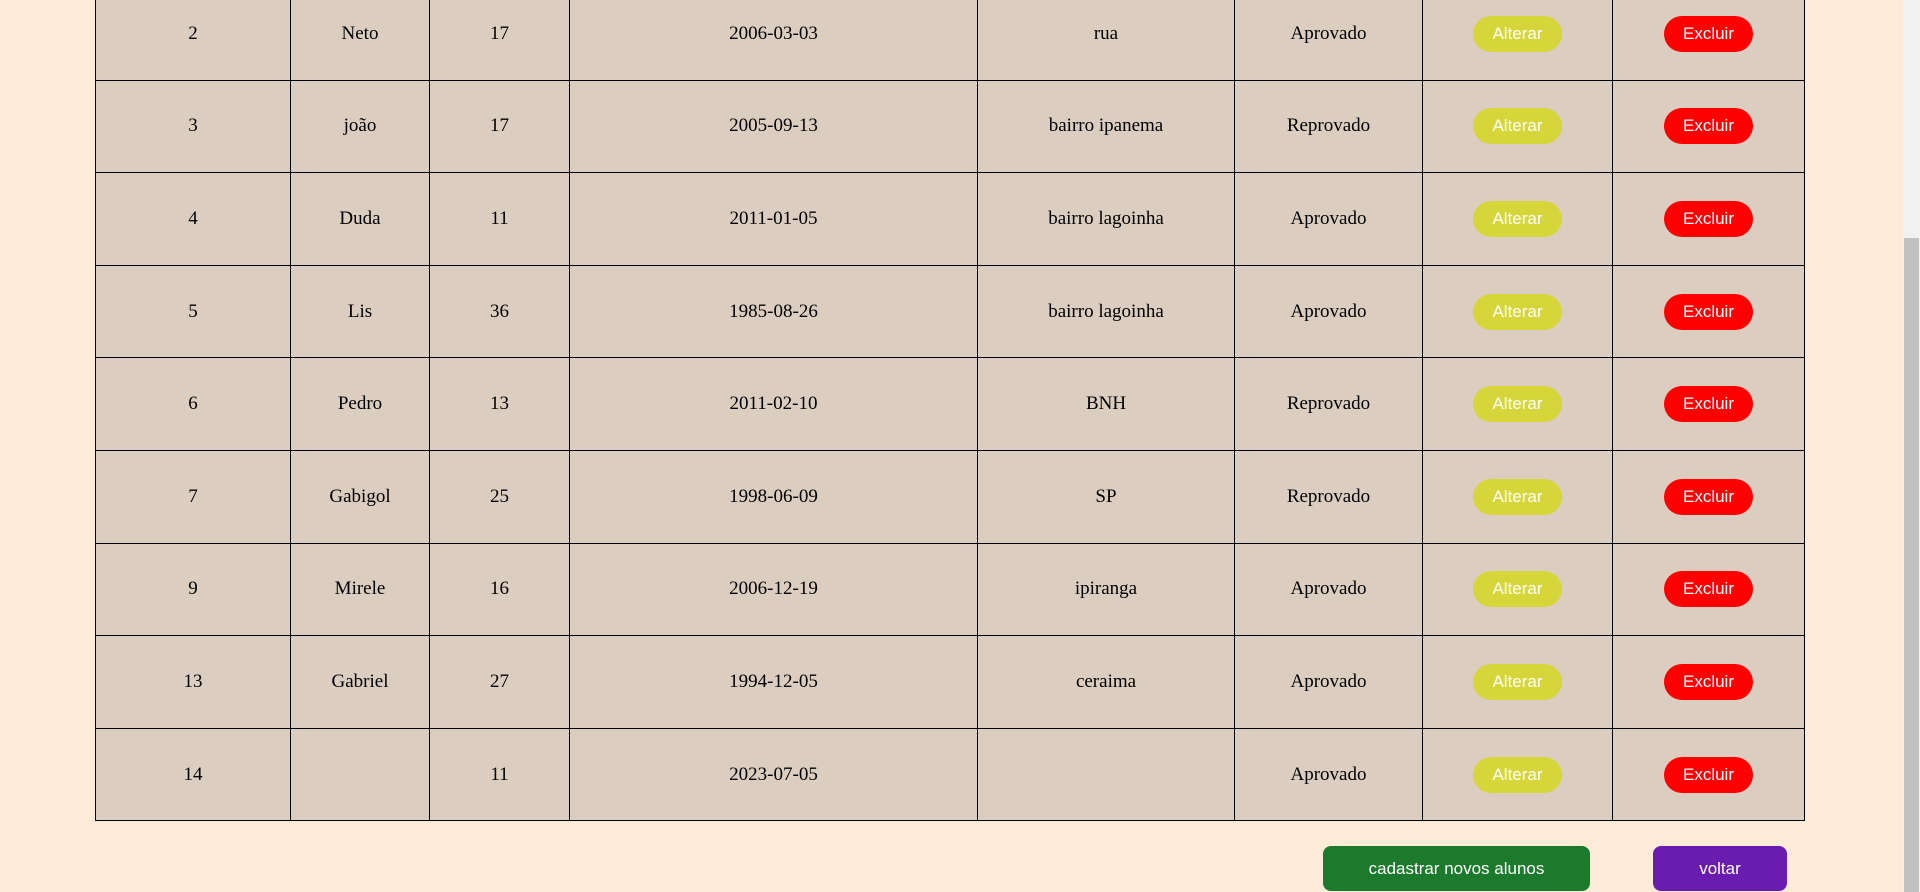  I want to click on name-cell: Duda, so click(360, 219).